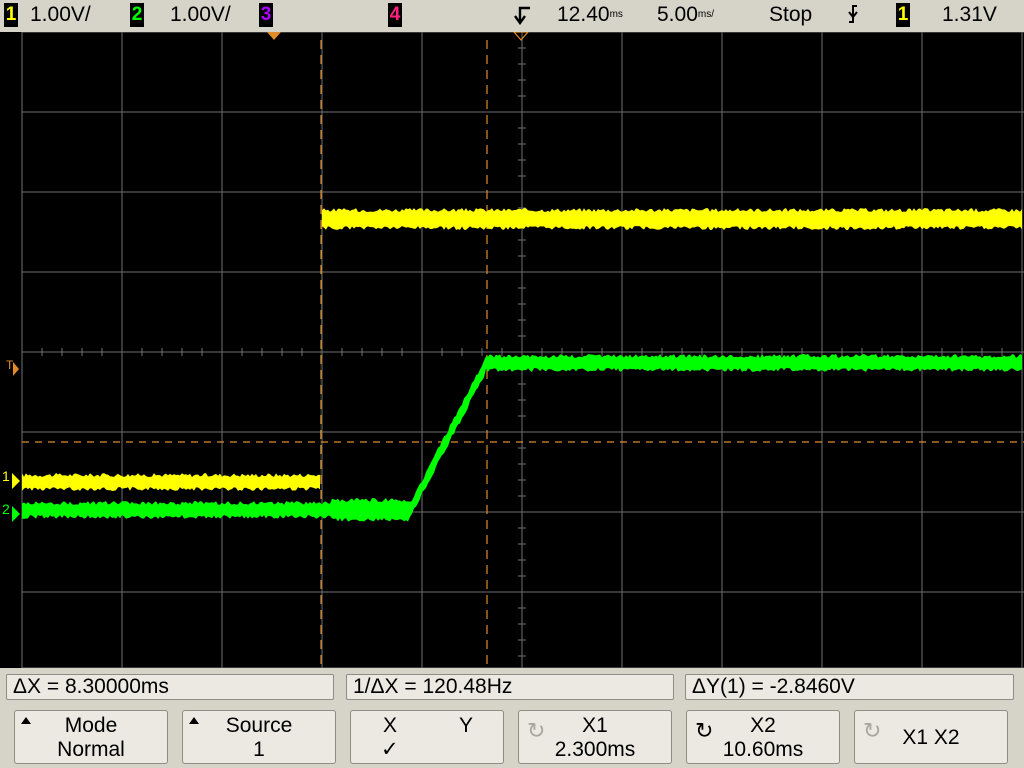 The height and width of the screenshot is (768, 1024). What do you see at coordinates (6, 476) in the screenshot?
I see `svg-text: 1` at bounding box center [6, 476].